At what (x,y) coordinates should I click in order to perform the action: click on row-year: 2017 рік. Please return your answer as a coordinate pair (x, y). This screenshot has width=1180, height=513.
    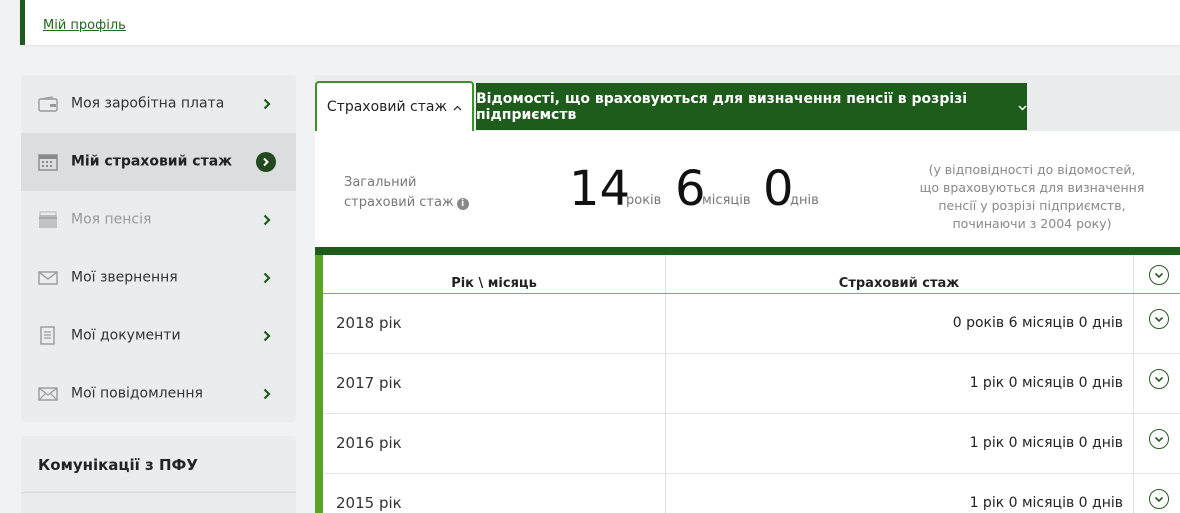
    Looking at the image, I should click on (369, 383).